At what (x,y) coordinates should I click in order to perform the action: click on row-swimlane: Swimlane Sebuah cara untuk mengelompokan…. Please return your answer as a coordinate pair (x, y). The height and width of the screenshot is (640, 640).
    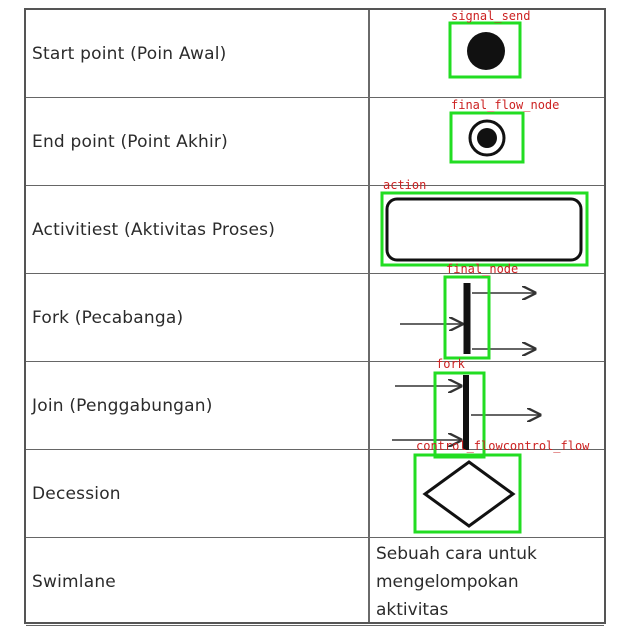
    Looking at the image, I should click on (315, 582).